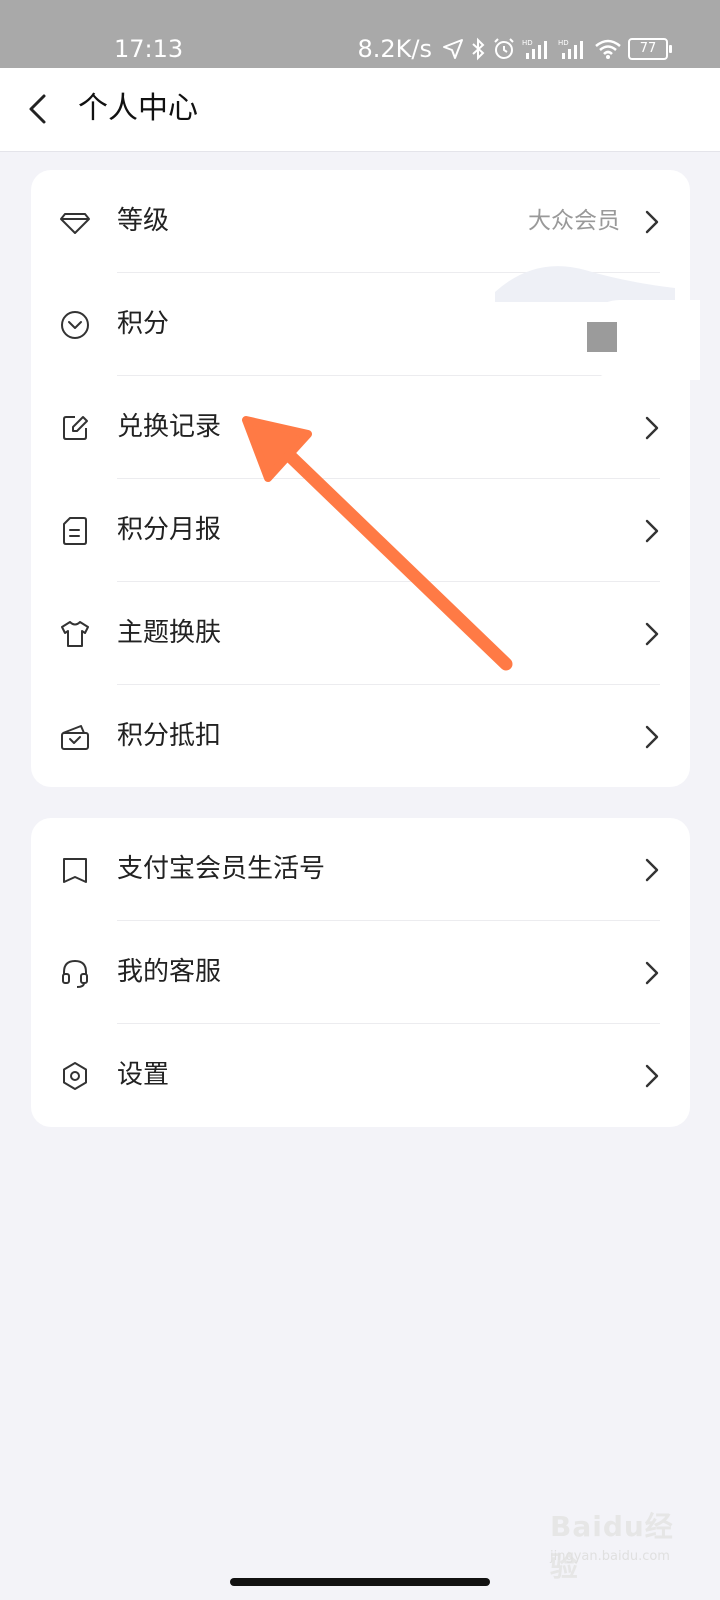 This screenshot has height=1600, width=720. I want to click on menu-item-label: 兑换记录, so click(169, 427).